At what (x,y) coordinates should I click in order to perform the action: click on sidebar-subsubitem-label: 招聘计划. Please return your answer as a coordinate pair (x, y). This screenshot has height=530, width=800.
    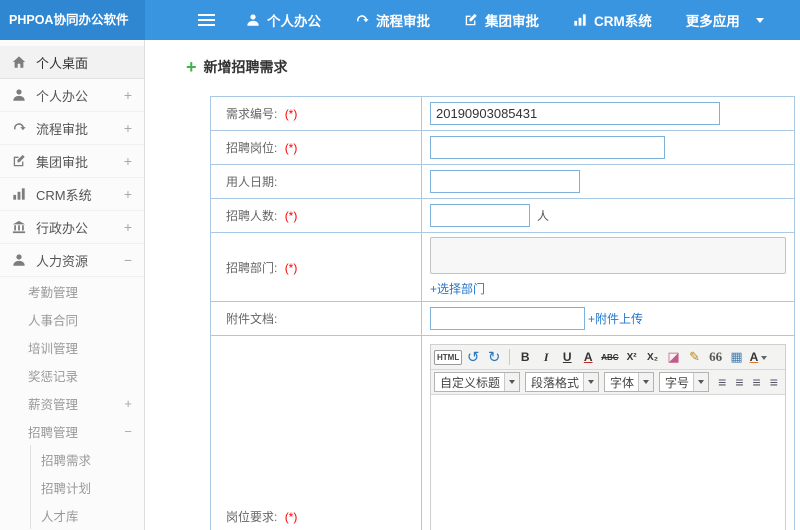
    Looking at the image, I should click on (66, 488).